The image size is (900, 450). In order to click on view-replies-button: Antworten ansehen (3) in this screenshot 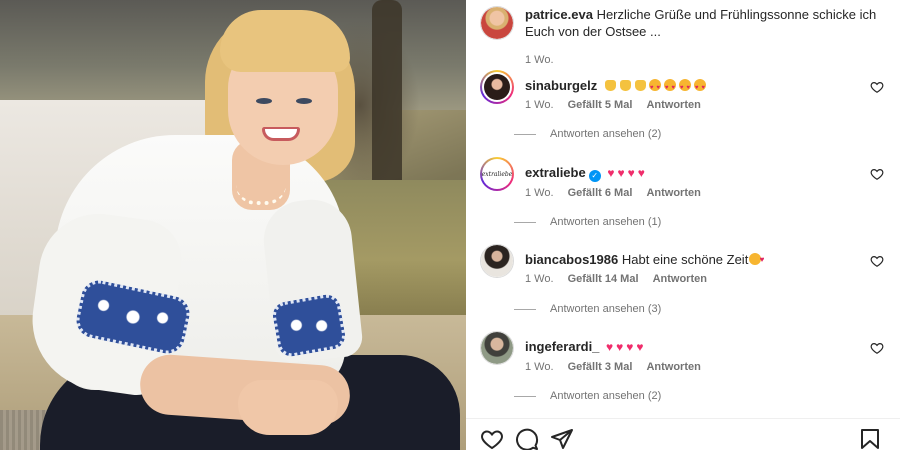, I will do `click(587, 309)`.